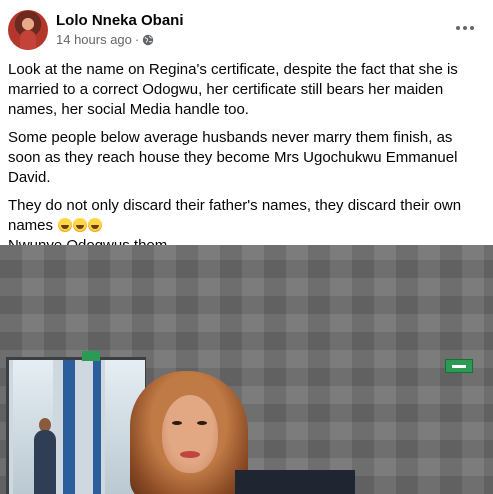 The height and width of the screenshot is (494, 493). What do you see at coordinates (190, 434) in the screenshot?
I see `woman-face` at bounding box center [190, 434].